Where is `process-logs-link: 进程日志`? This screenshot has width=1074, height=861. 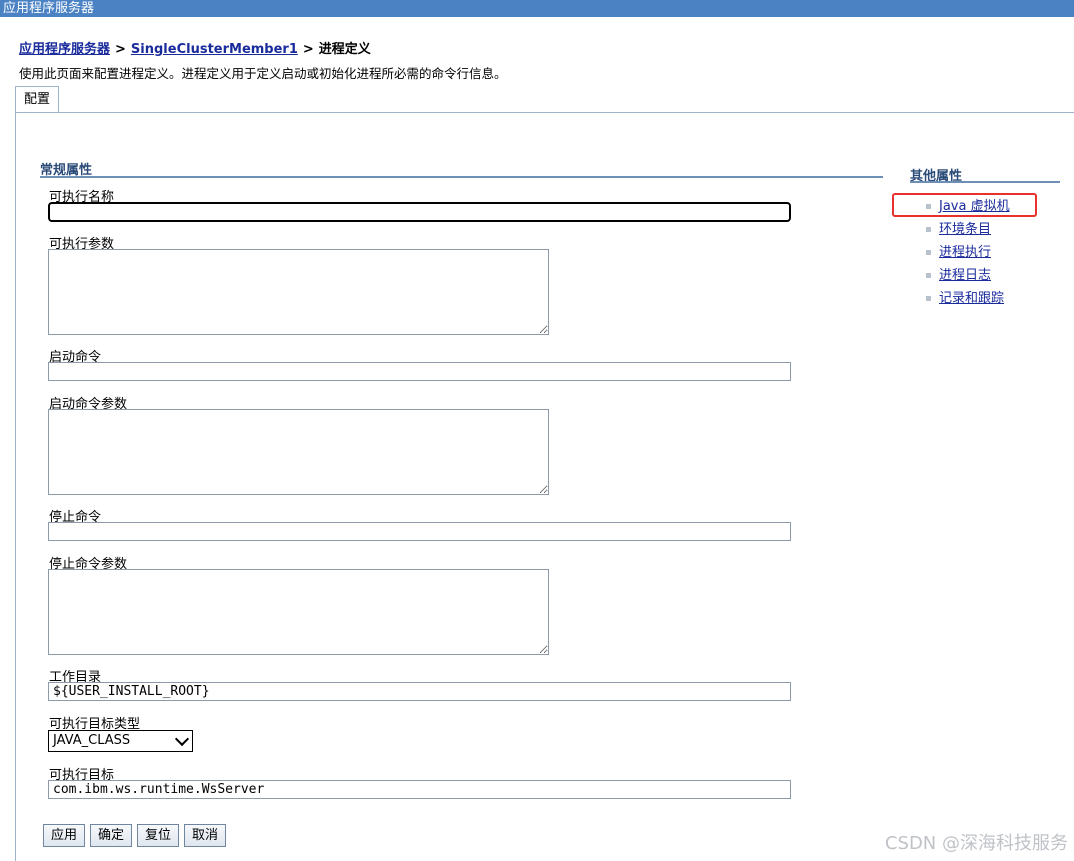
process-logs-link: 进程日志 is located at coordinates (965, 275).